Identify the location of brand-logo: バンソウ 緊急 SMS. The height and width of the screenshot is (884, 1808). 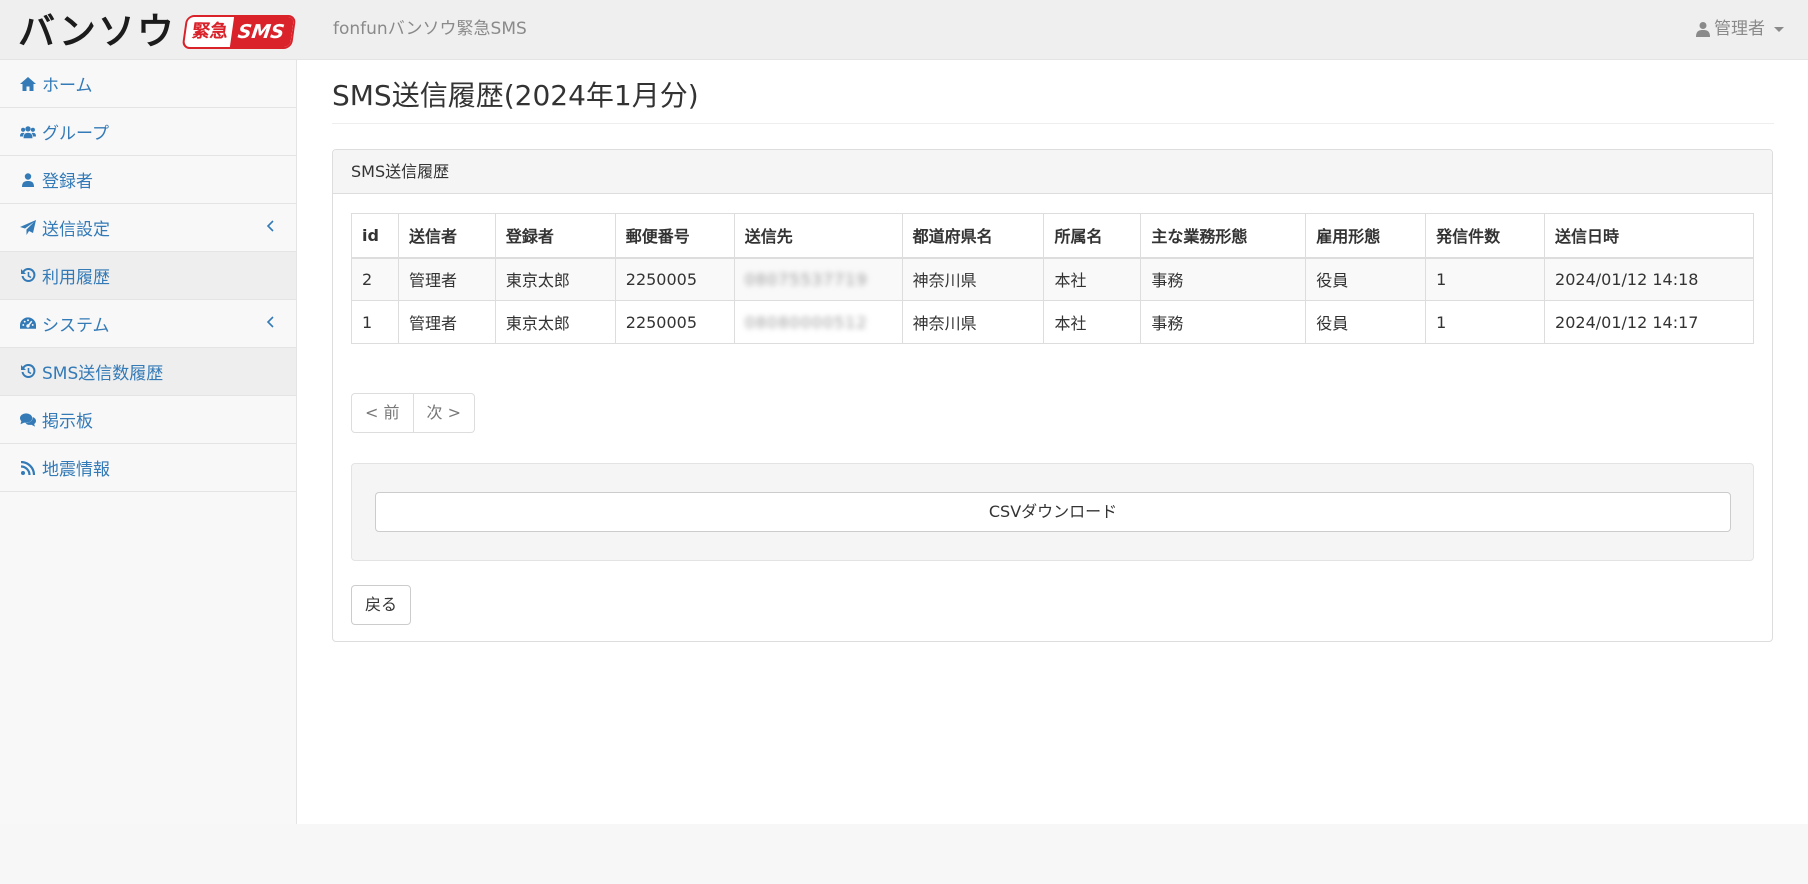
(157, 31).